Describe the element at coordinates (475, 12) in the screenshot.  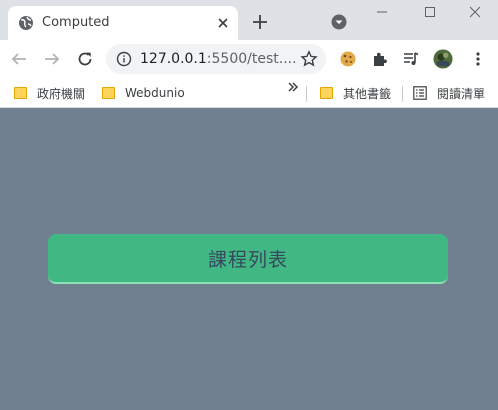
I see `window-close-button` at that location.